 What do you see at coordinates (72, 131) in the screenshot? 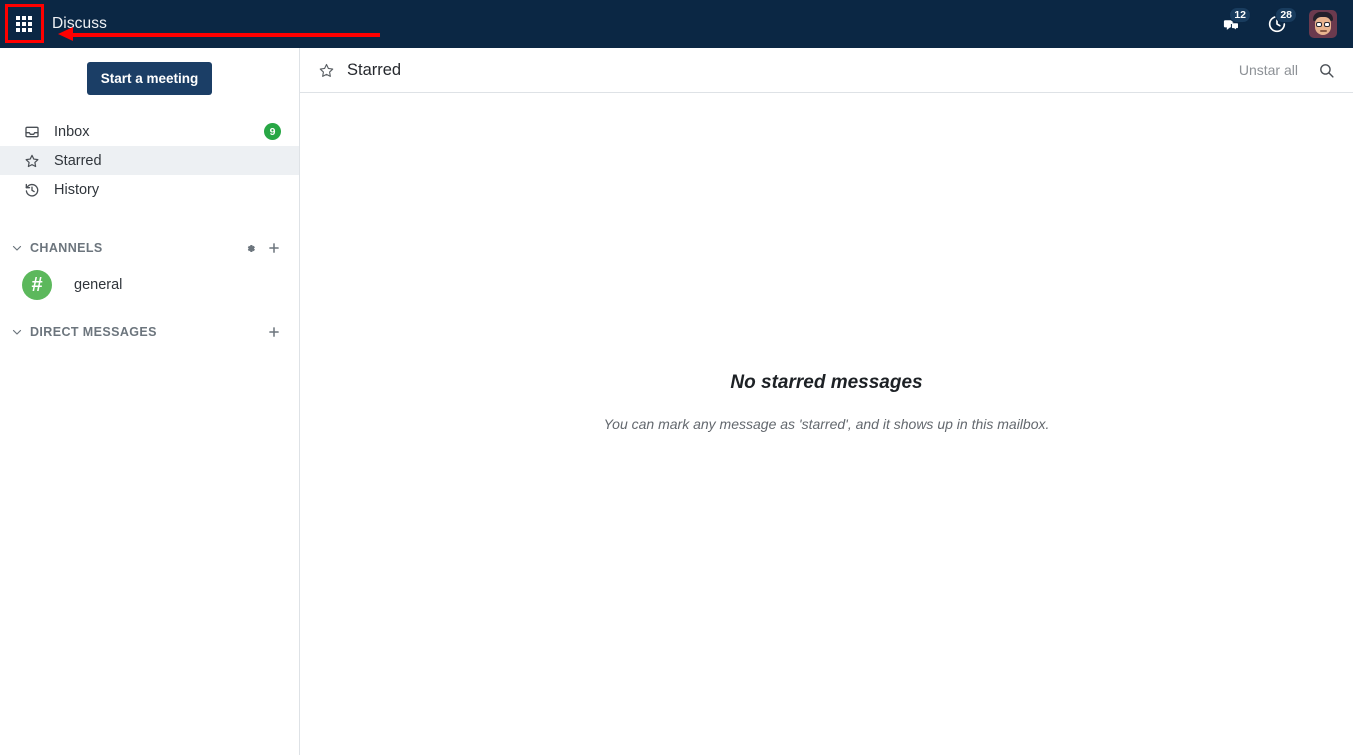
I see `sidebar-item-inbox-label: Inbox` at bounding box center [72, 131].